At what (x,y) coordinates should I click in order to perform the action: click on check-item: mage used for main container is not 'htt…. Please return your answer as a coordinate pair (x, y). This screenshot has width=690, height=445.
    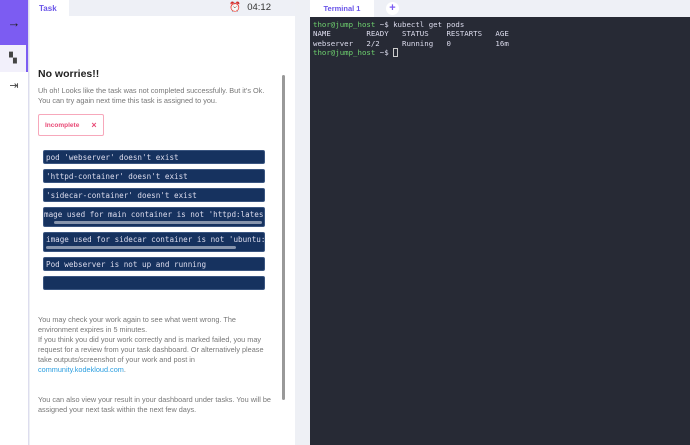
    Looking at the image, I should click on (154, 217).